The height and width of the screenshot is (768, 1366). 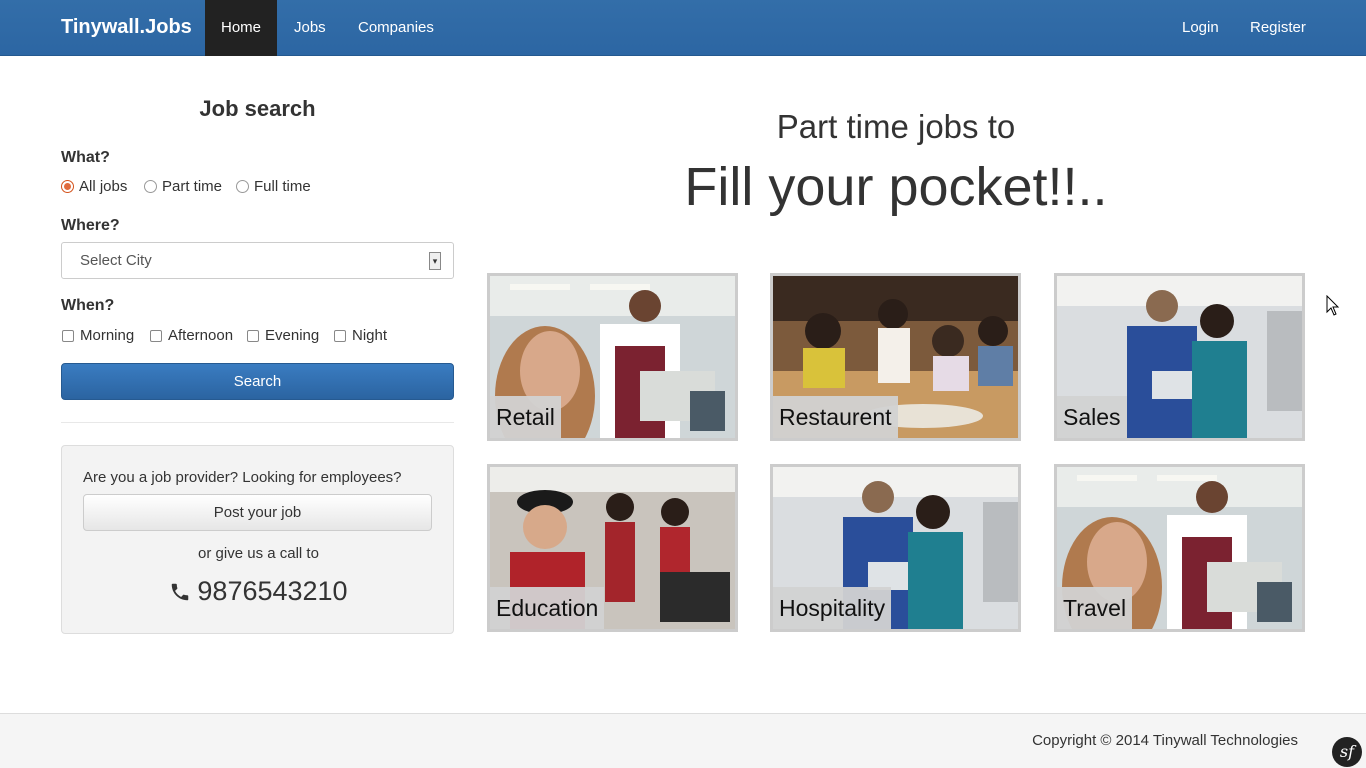 I want to click on category-tile-retail: Retail, so click(x=612, y=357).